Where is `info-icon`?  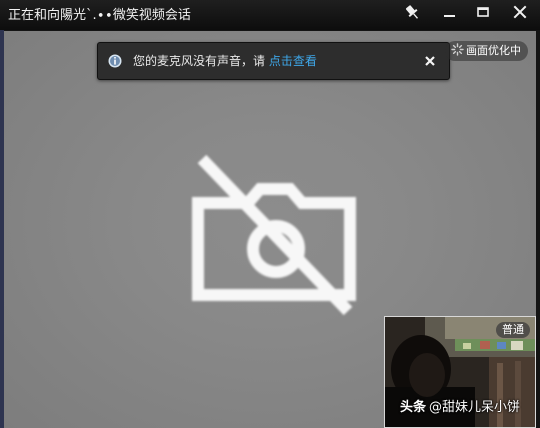 info-icon is located at coordinates (115, 61).